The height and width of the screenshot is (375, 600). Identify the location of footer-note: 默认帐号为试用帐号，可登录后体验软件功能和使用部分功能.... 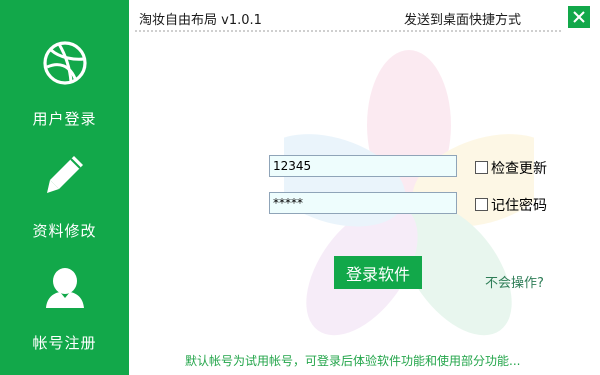
(353, 361).